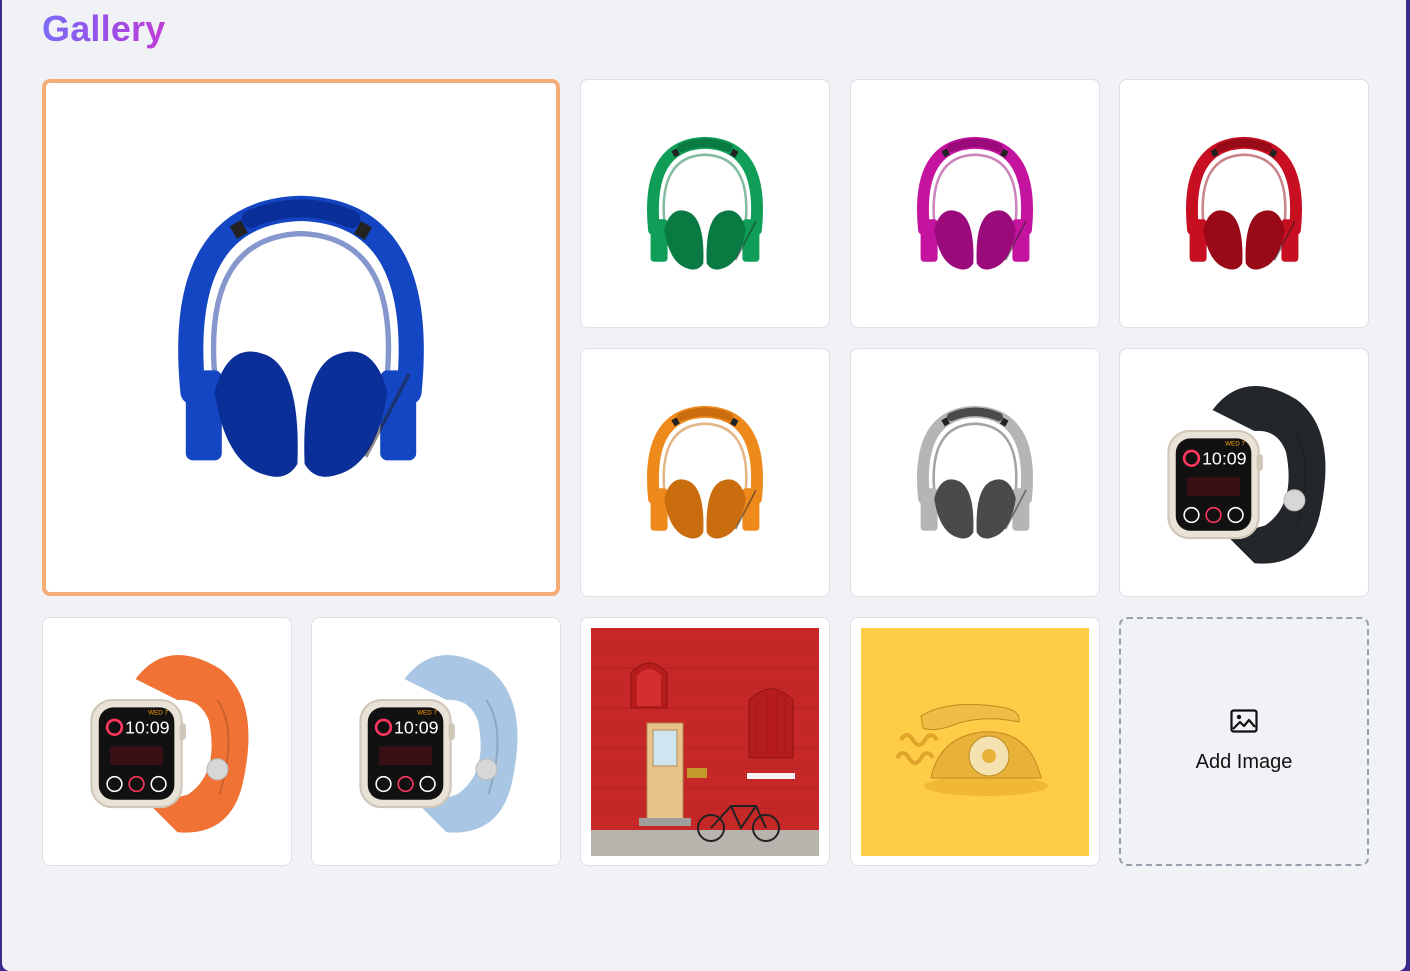 Image resolution: width=1410 pixels, height=971 pixels. Describe the element at coordinates (1244, 721) in the screenshot. I see `image-icon` at that location.